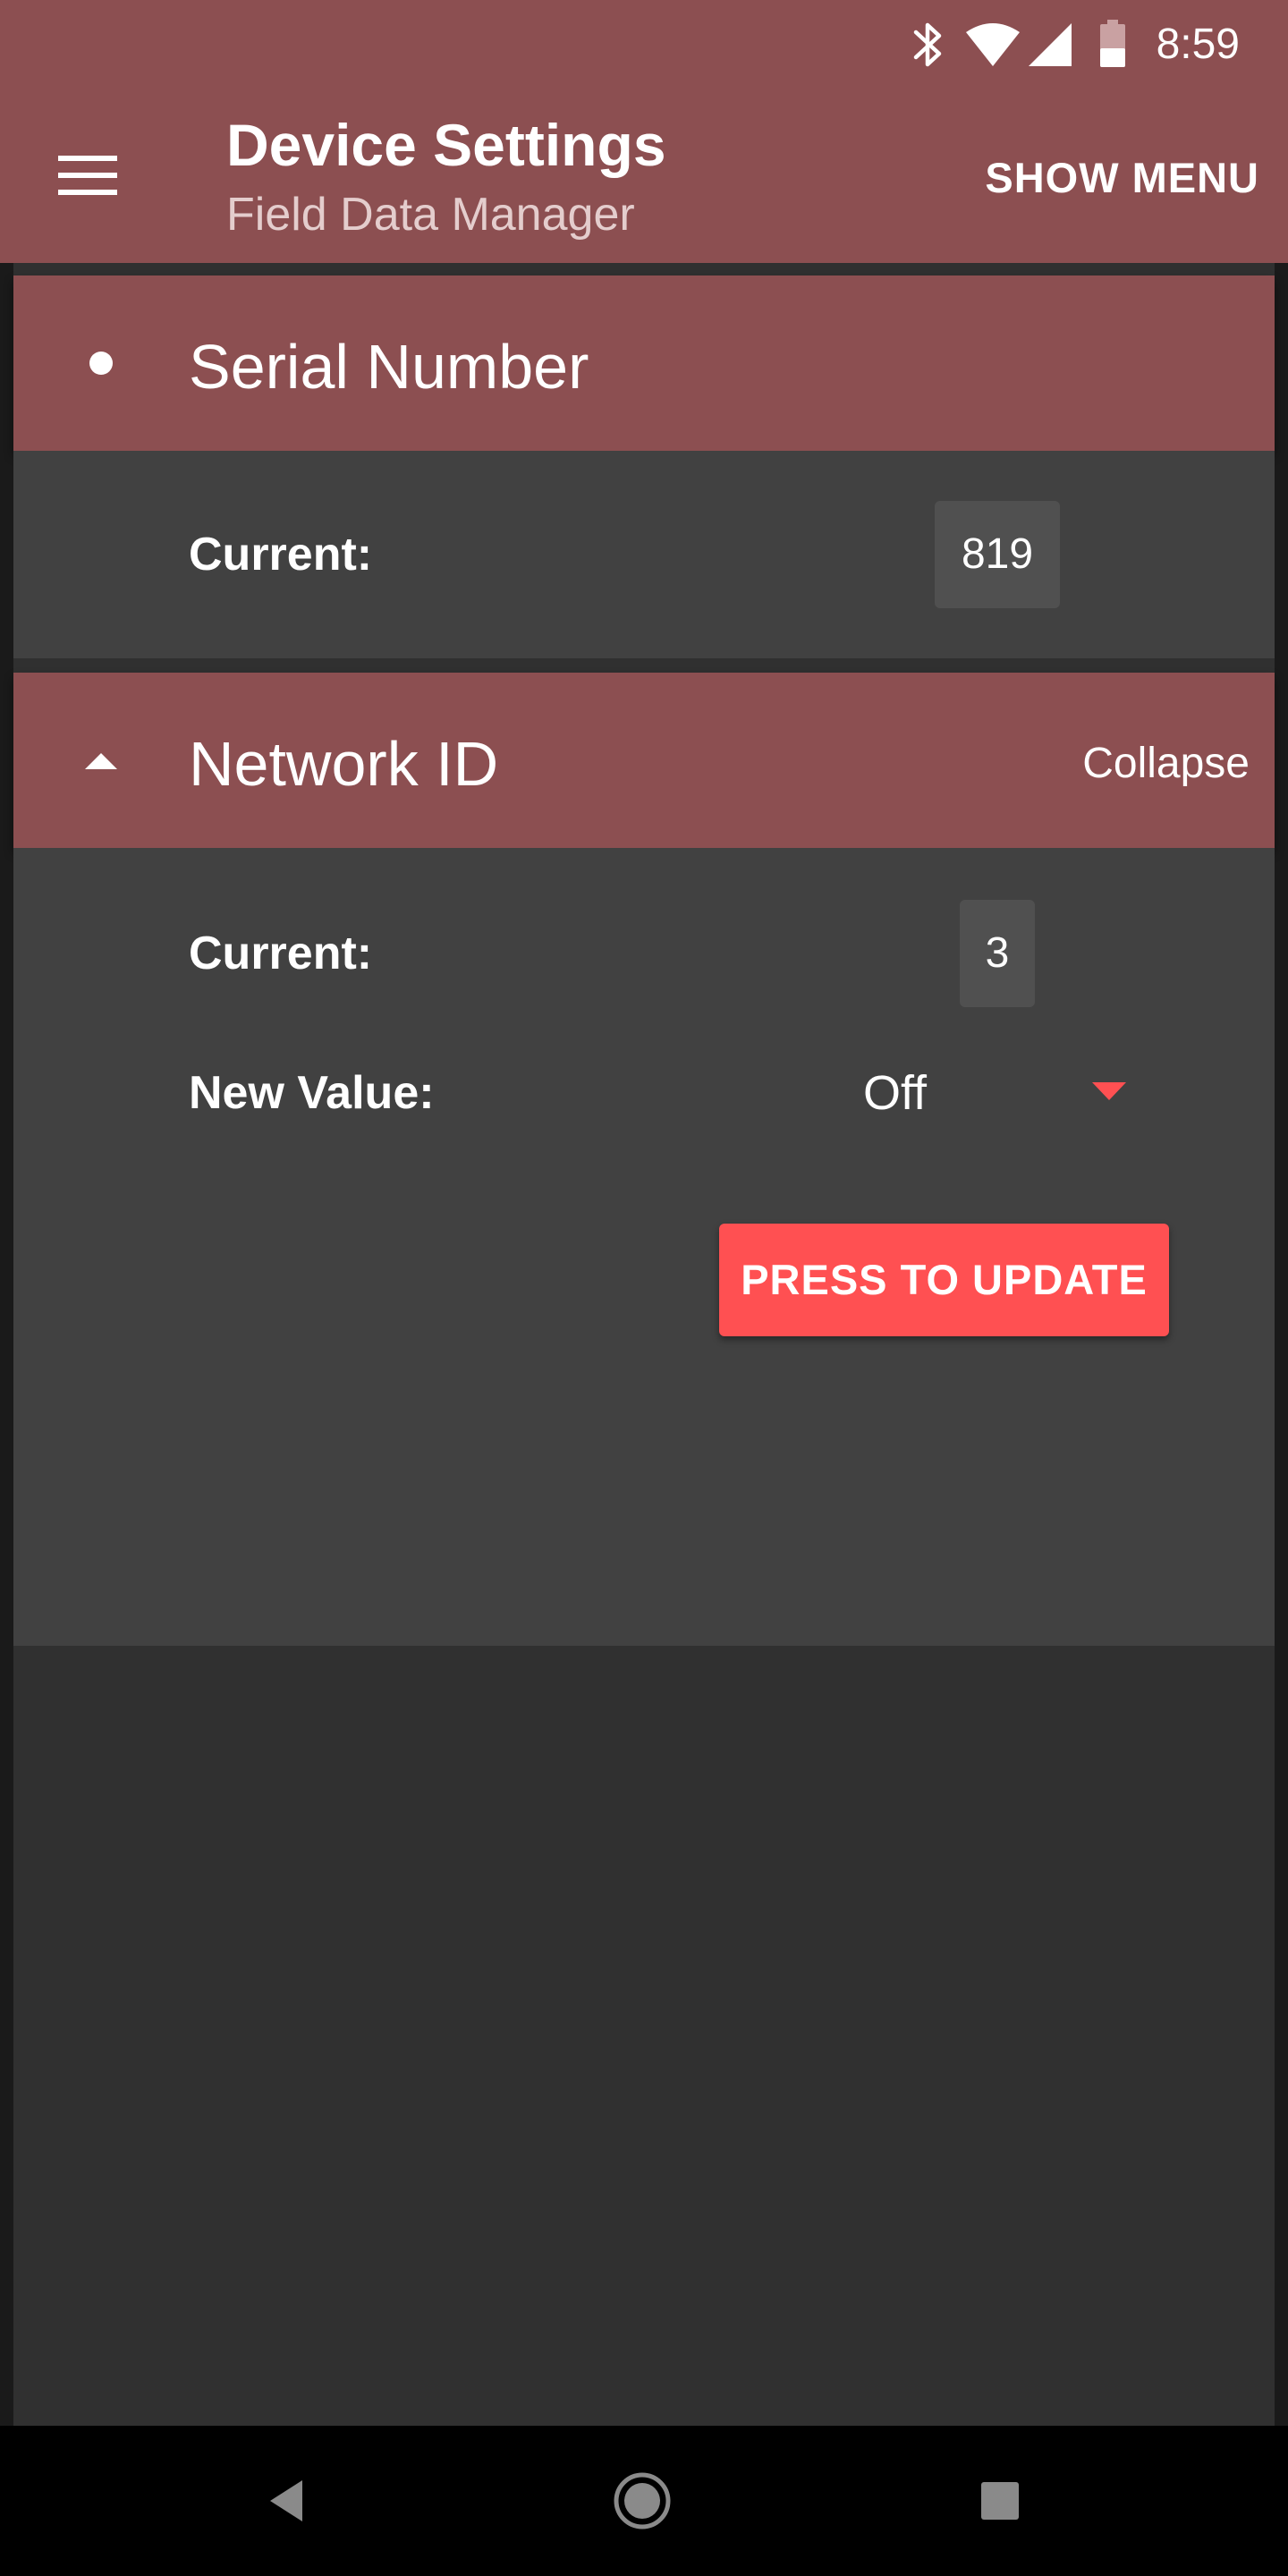  I want to click on section-header-serial-number: Serial Number, so click(644, 363).